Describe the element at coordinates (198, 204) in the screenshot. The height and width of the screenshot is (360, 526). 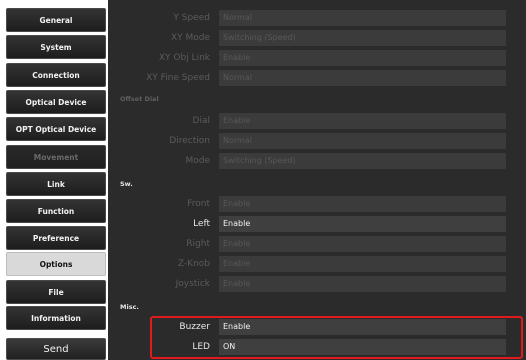
I see `front-label: Front` at that location.